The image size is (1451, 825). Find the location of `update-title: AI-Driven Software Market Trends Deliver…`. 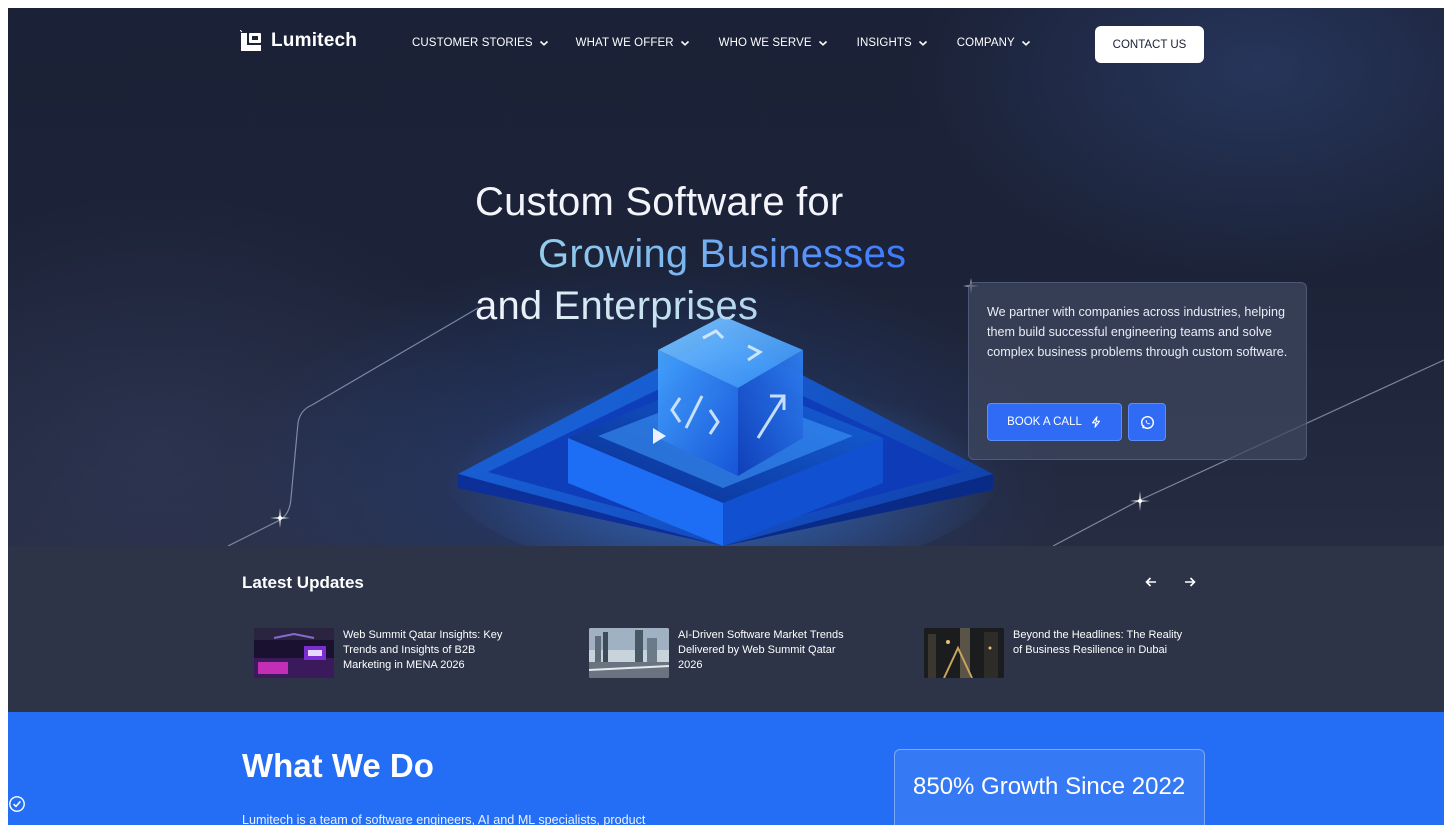

update-title: AI-Driven Software Market Trends Deliver… is located at coordinates (761, 650).